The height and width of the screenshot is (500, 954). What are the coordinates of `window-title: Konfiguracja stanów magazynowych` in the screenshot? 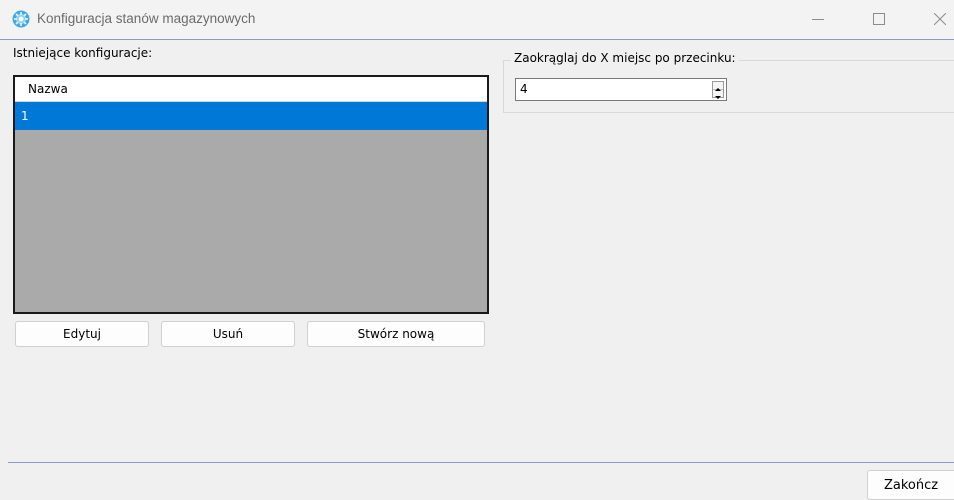 It's located at (146, 18).